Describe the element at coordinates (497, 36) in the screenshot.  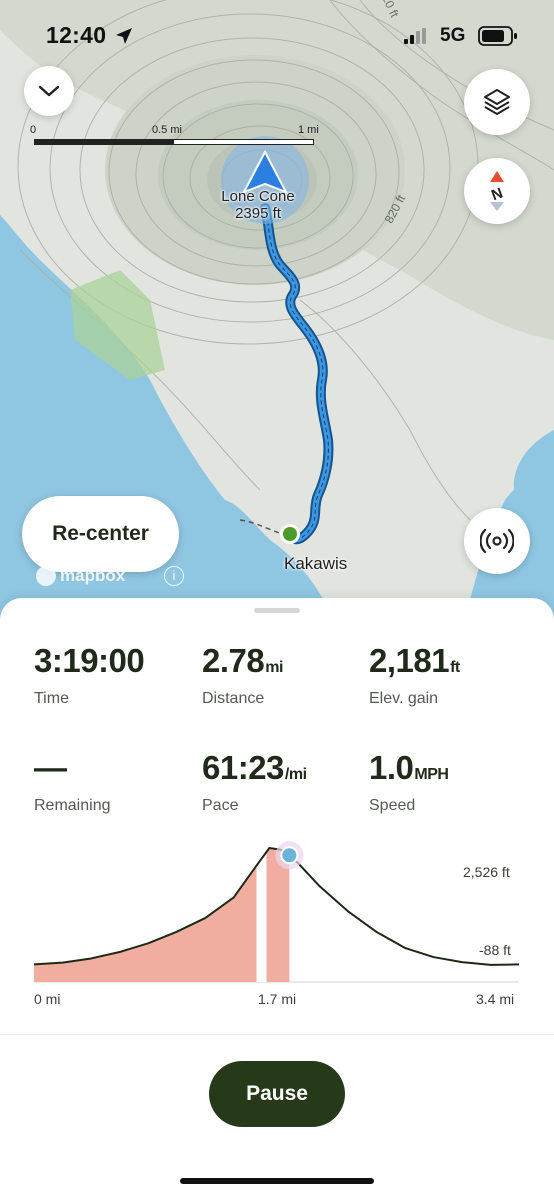
I see `battery-icon` at that location.